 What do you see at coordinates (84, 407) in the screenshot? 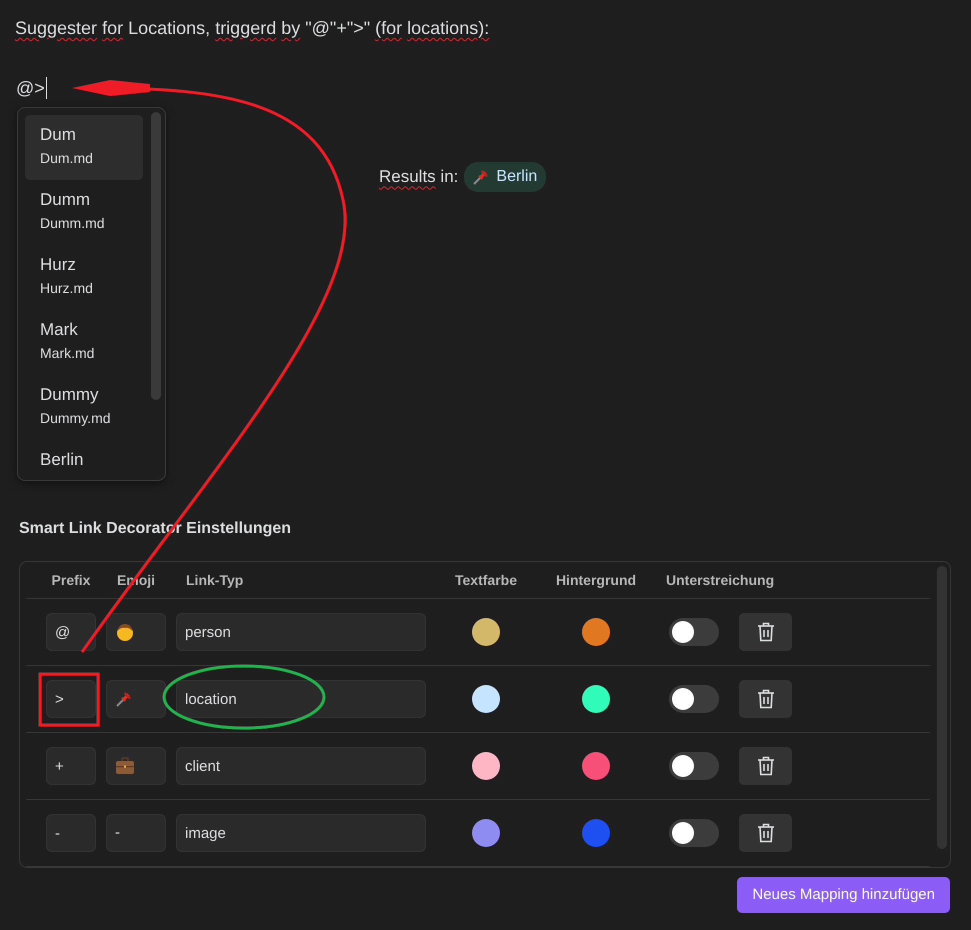
I see `suggestion-item: Dummy Dummy.md` at bounding box center [84, 407].